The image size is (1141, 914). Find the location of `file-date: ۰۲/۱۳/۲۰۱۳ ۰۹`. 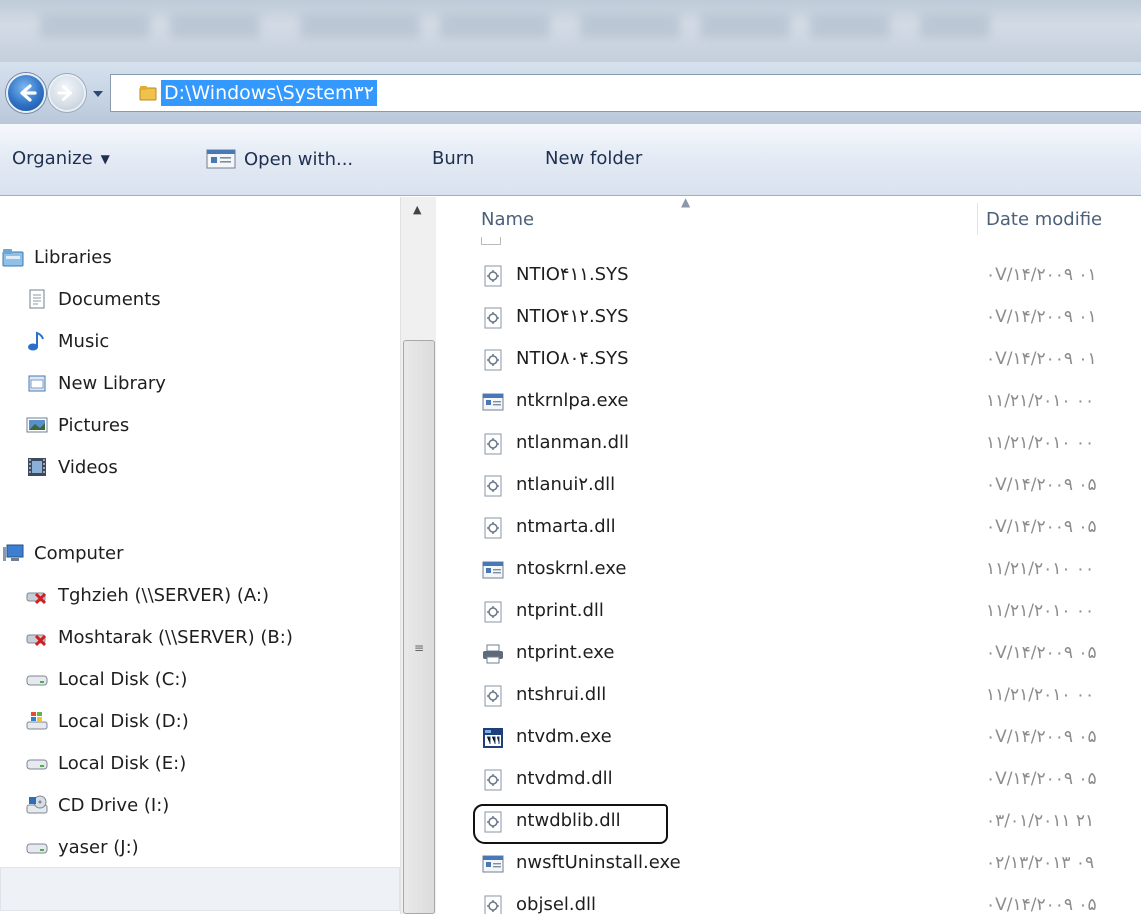

file-date: ۰۲/۱۳/۲۰۱۳ ۰۹ is located at coordinates (1040, 863).